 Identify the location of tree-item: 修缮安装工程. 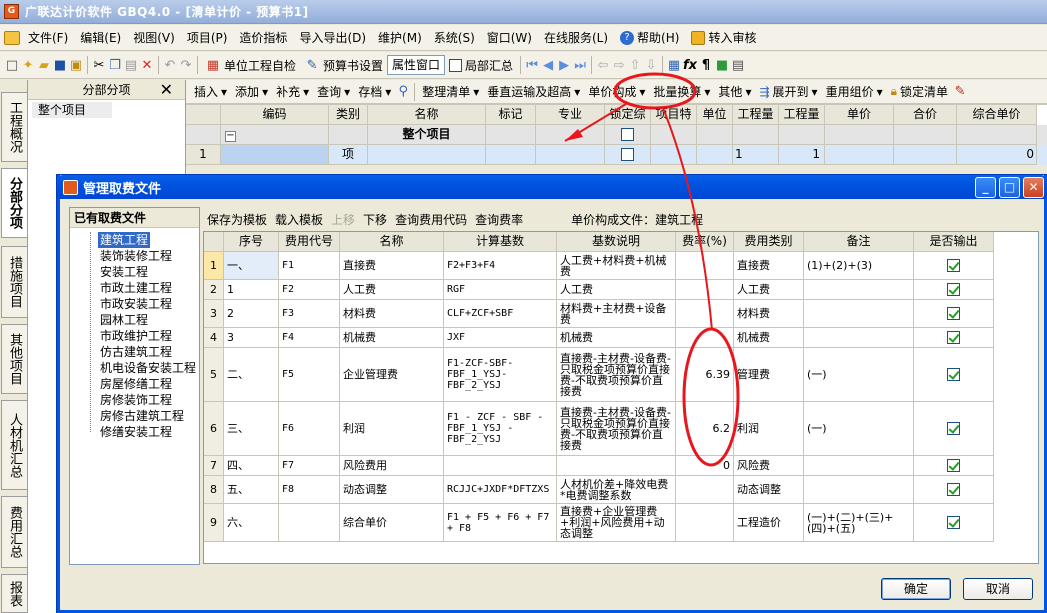
(136, 432).